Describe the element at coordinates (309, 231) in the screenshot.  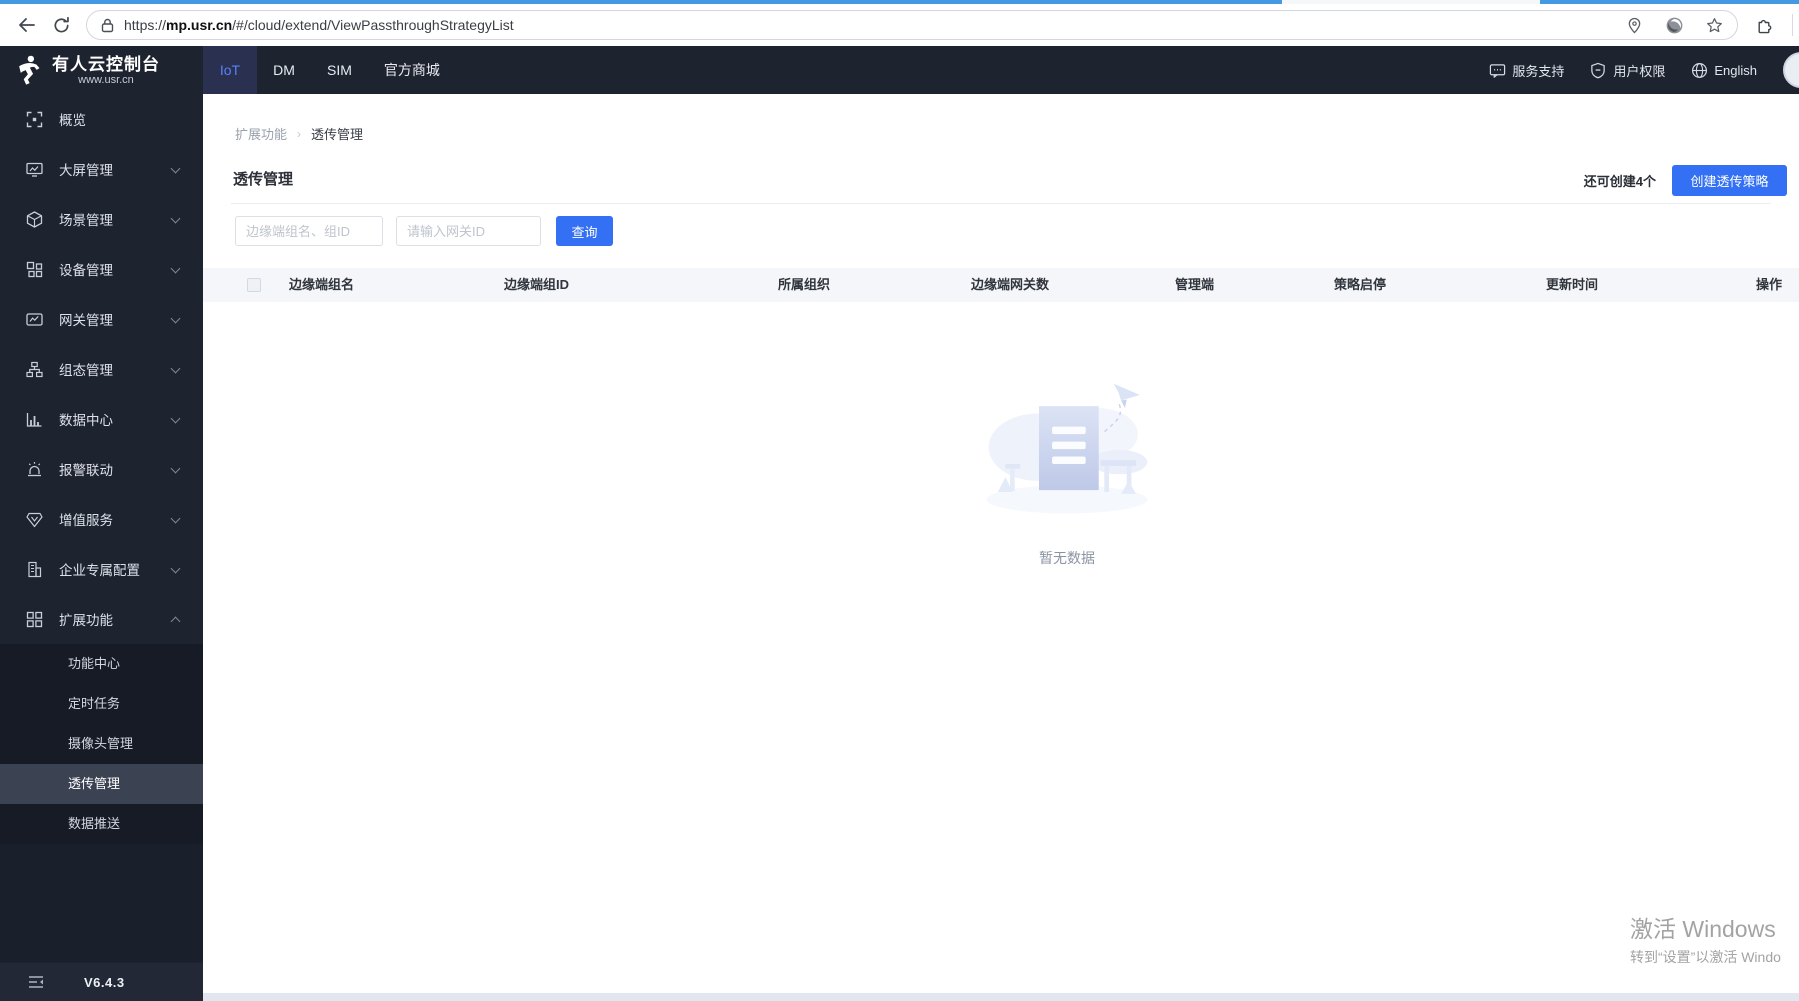
I see `edge-group-search-input` at that location.